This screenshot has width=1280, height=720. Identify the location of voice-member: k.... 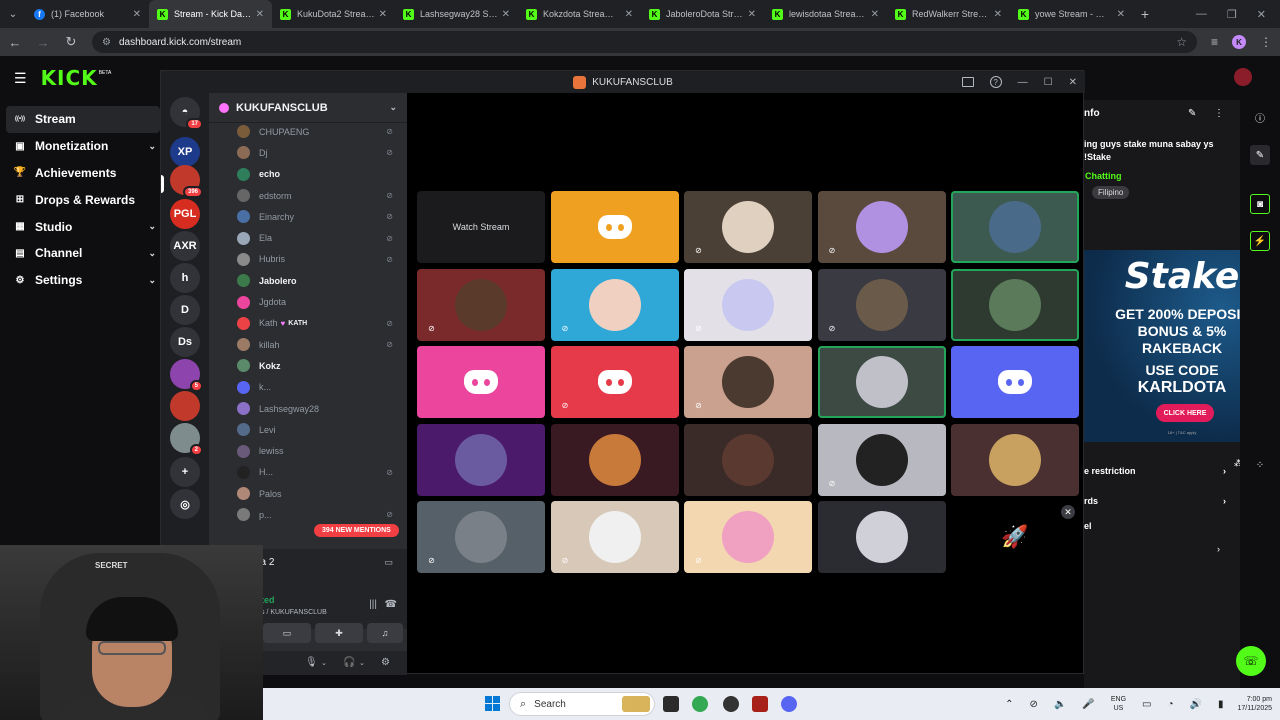
(308, 387).